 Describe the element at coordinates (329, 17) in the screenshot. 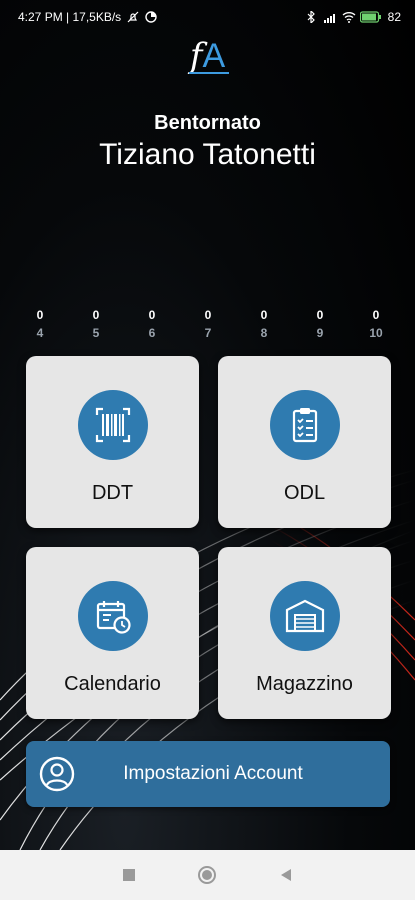

I see `signal-icon` at that location.